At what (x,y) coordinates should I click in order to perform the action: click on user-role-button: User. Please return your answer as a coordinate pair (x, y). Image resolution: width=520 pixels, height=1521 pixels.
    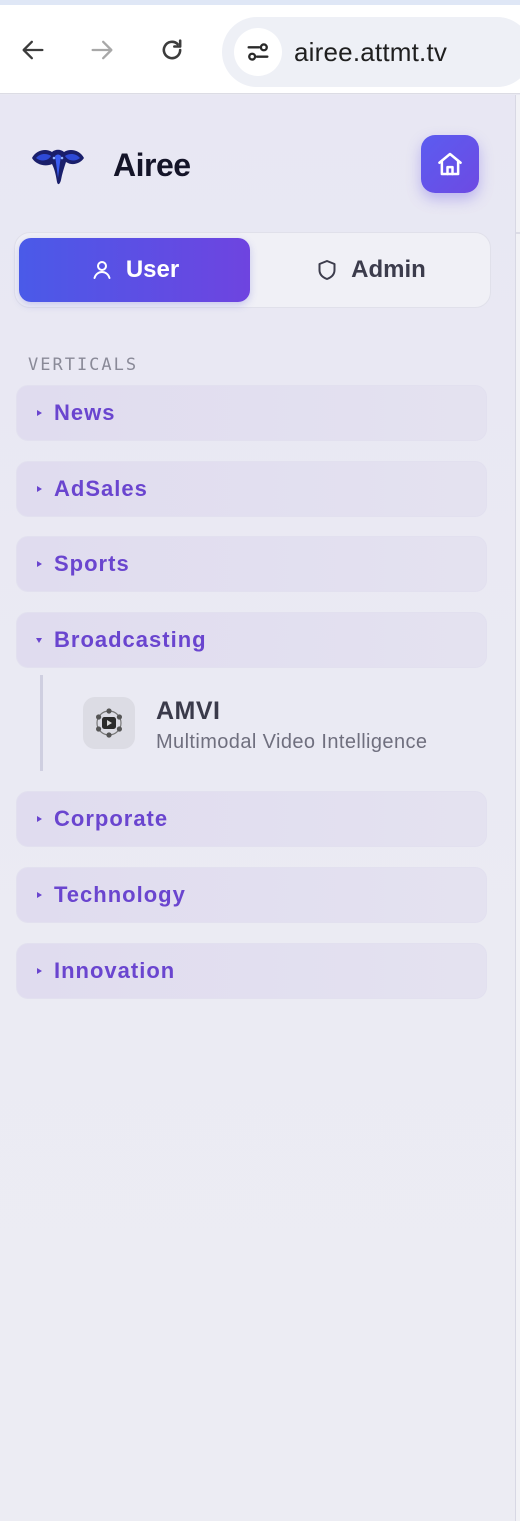
    Looking at the image, I should click on (134, 270).